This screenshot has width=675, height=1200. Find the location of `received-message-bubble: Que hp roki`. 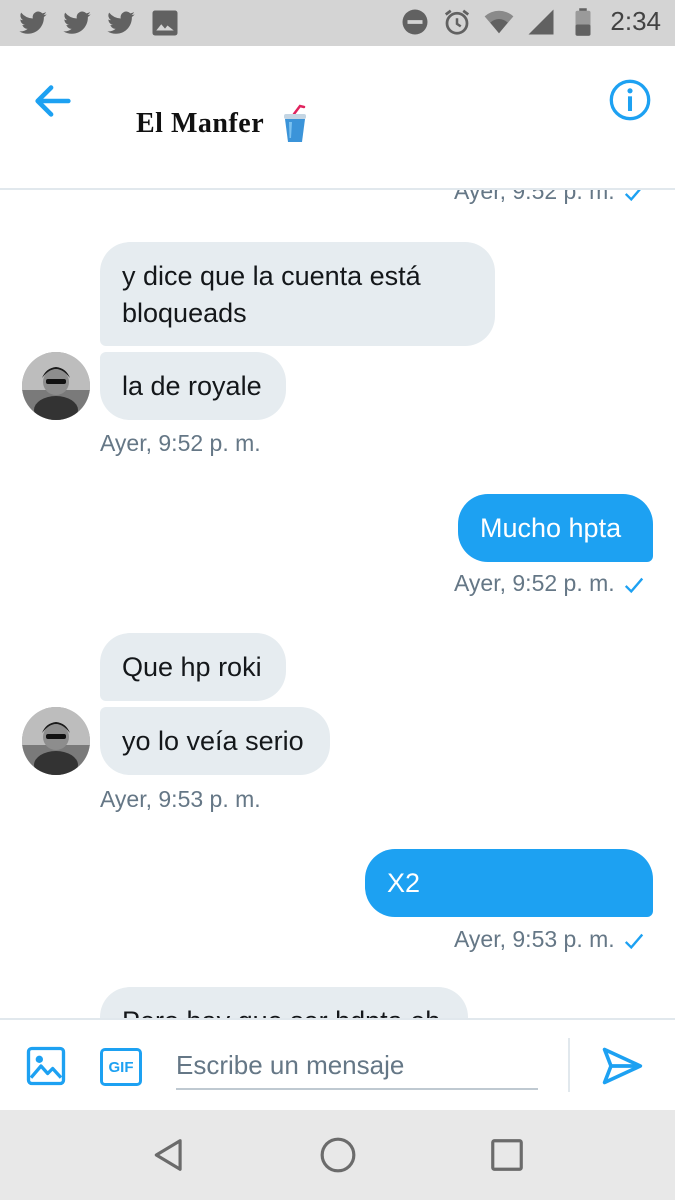

received-message-bubble: Que hp roki is located at coordinates (193, 667).